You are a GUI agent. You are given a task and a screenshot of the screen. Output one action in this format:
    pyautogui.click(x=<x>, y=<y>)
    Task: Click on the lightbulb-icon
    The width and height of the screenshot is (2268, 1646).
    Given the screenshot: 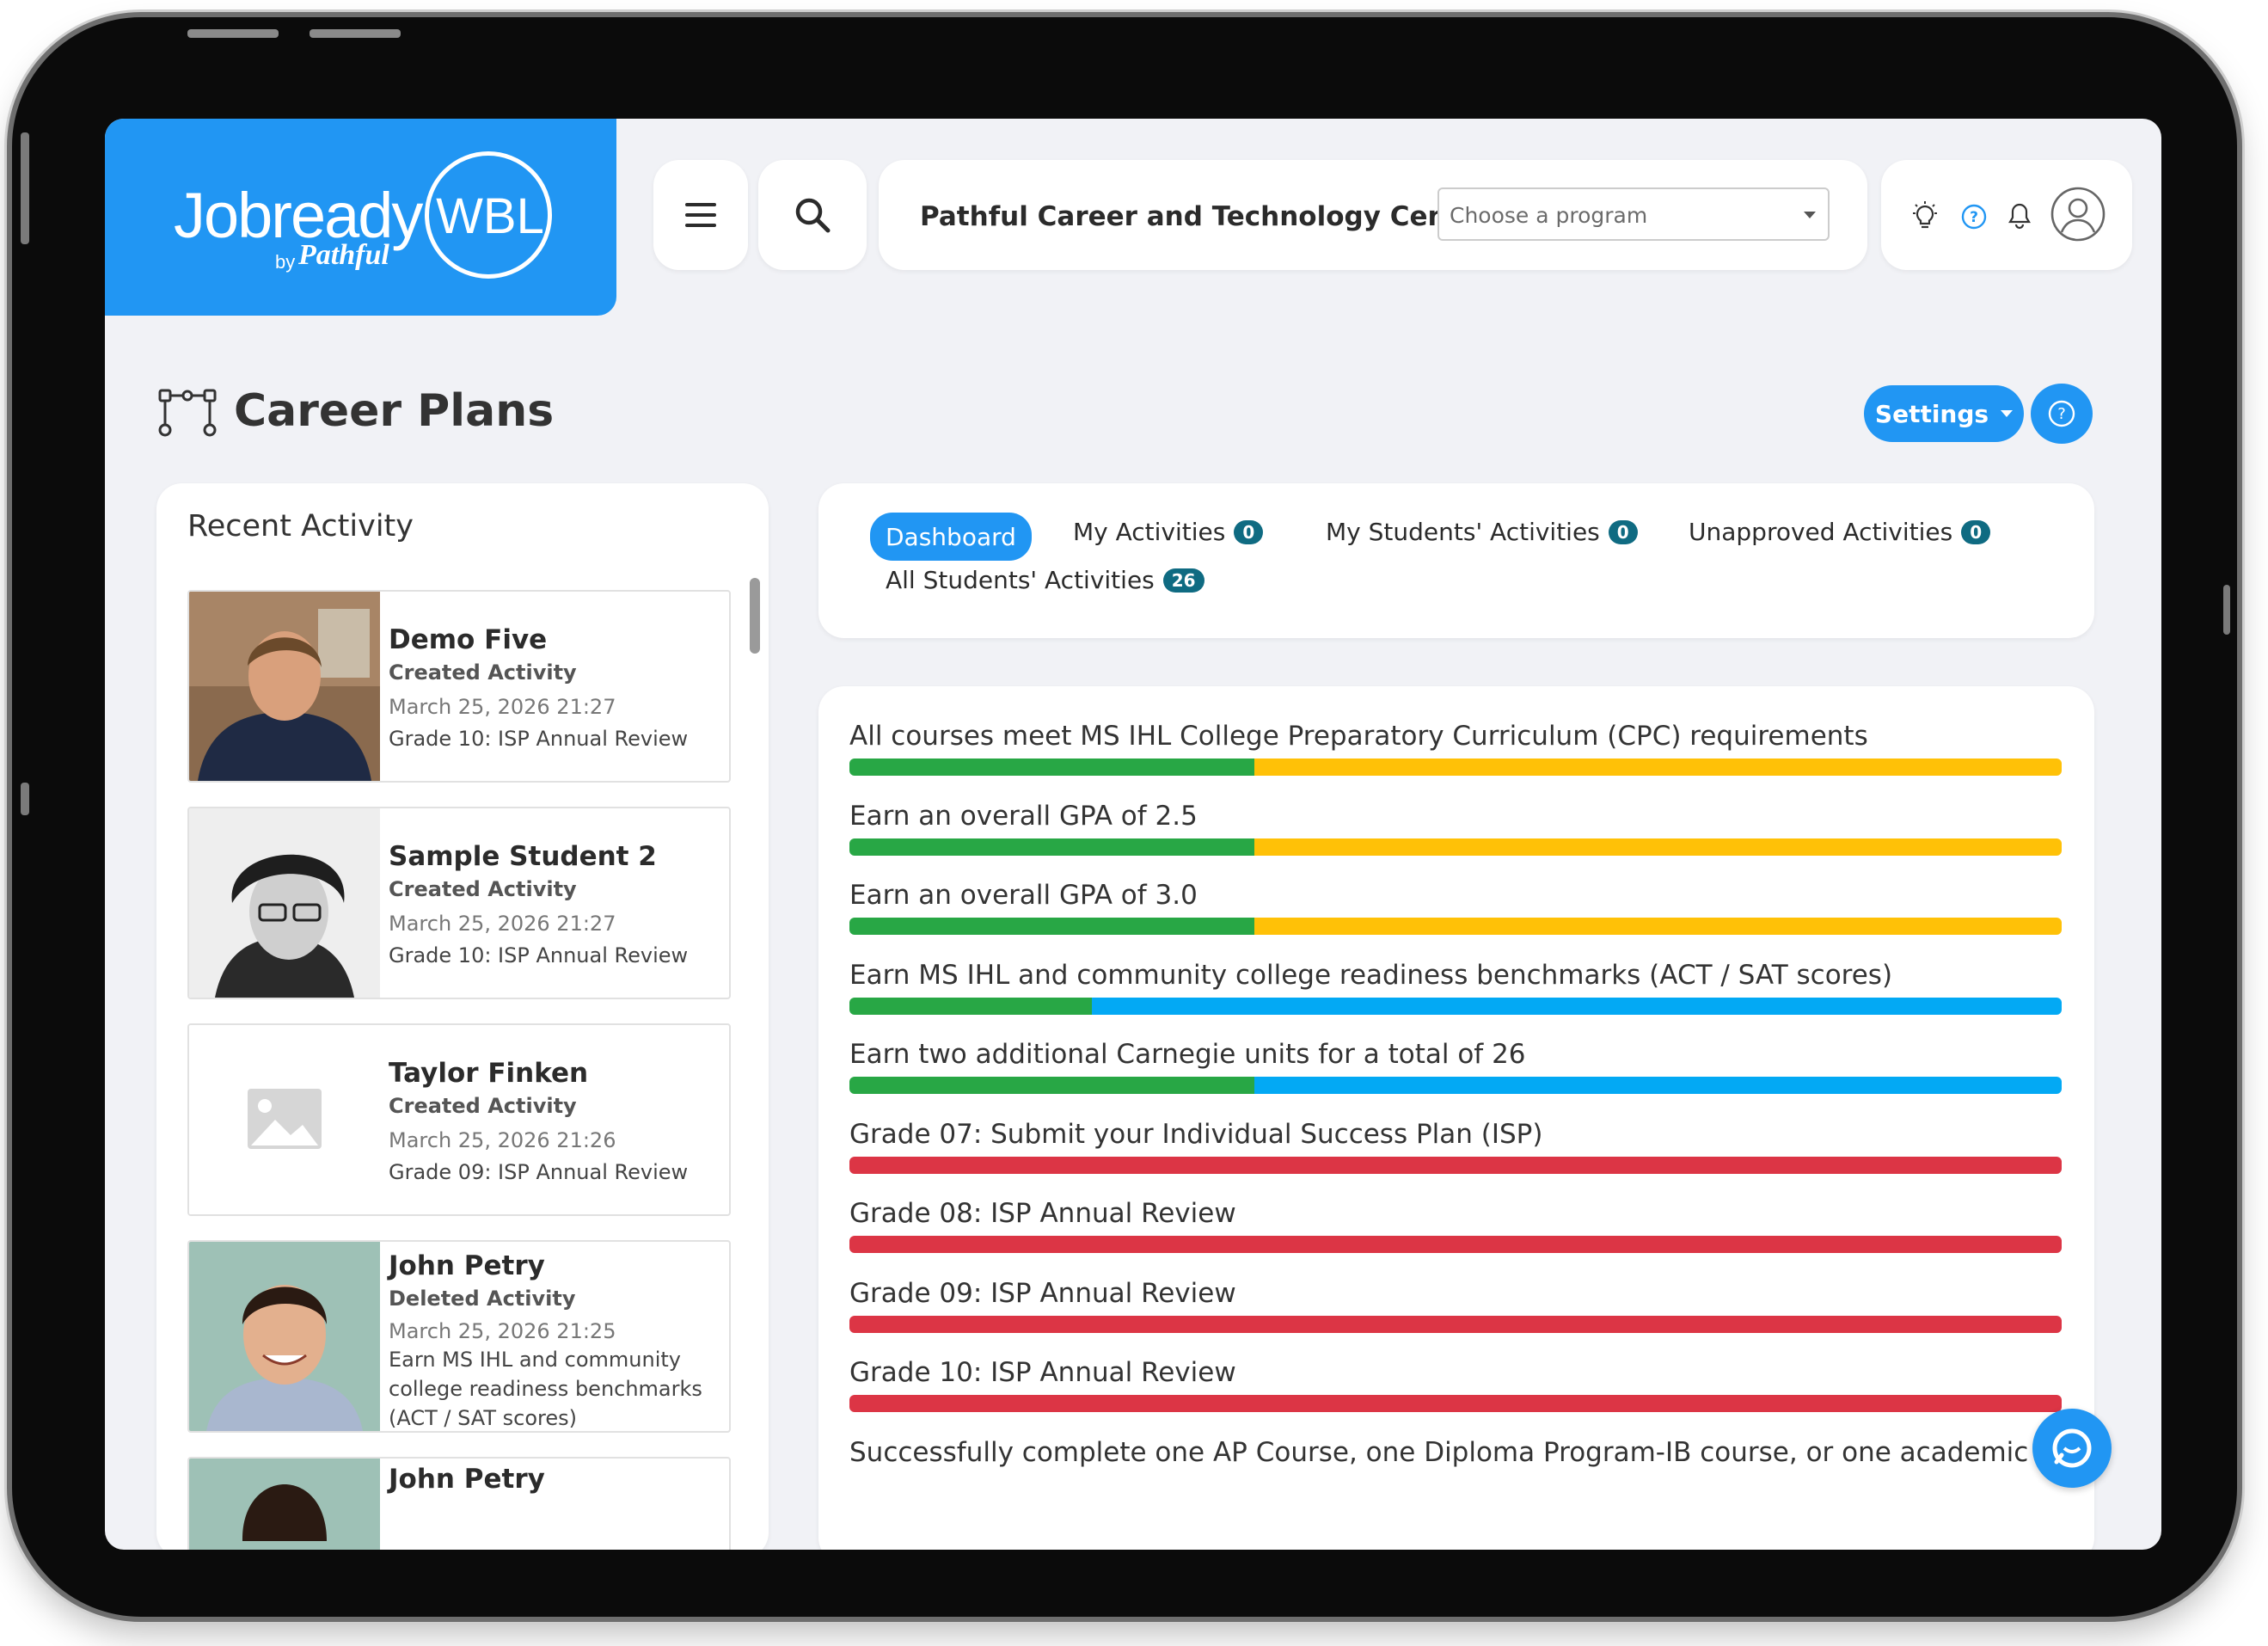 What is the action you would take?
    pyautogui.click(x=1925, y=217)
    